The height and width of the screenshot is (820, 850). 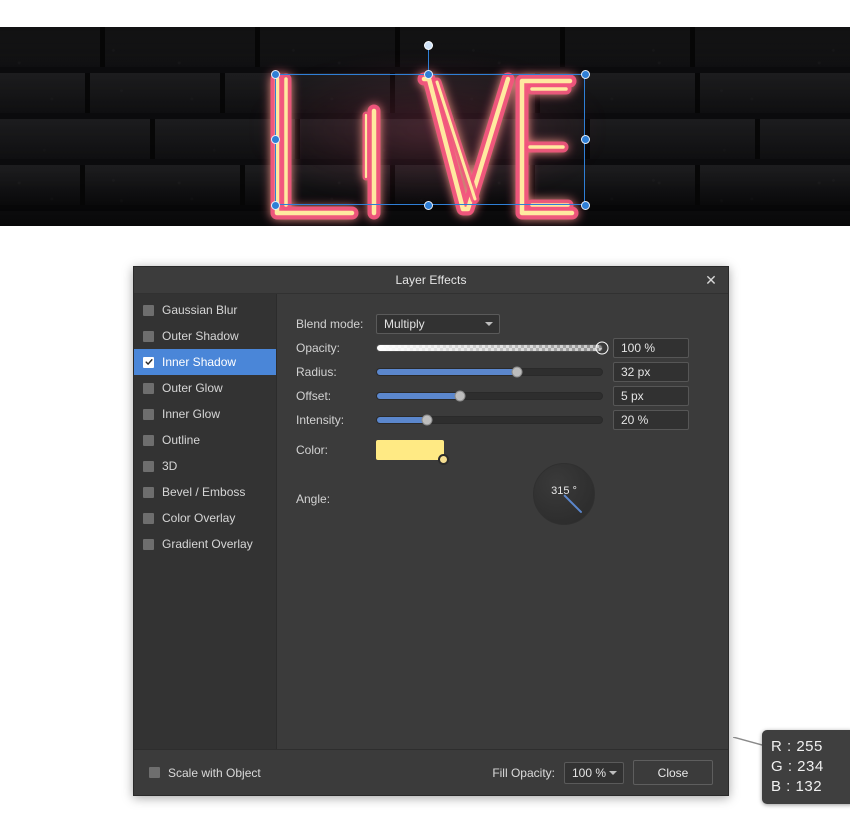 I want to click on effect-item-label: Inner Glow, so click(x=191, y=414).